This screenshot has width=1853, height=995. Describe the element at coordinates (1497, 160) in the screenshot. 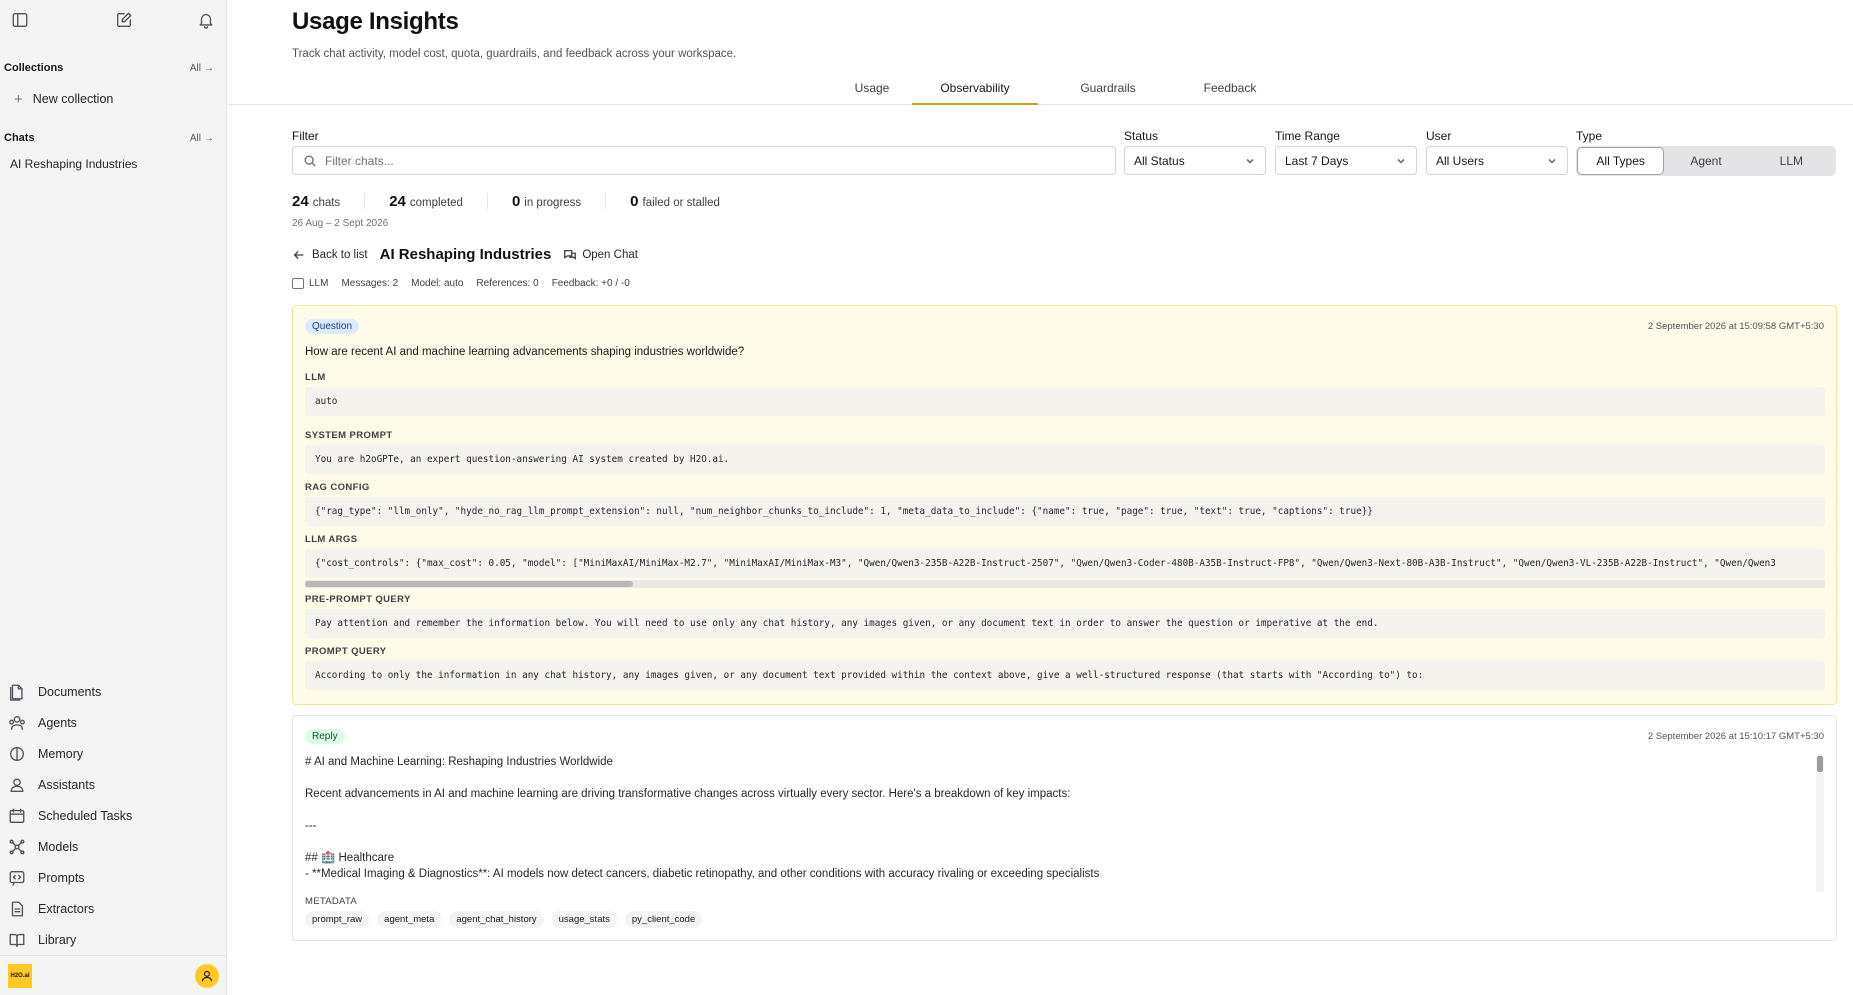

I see `user-select: All Users` at that location.